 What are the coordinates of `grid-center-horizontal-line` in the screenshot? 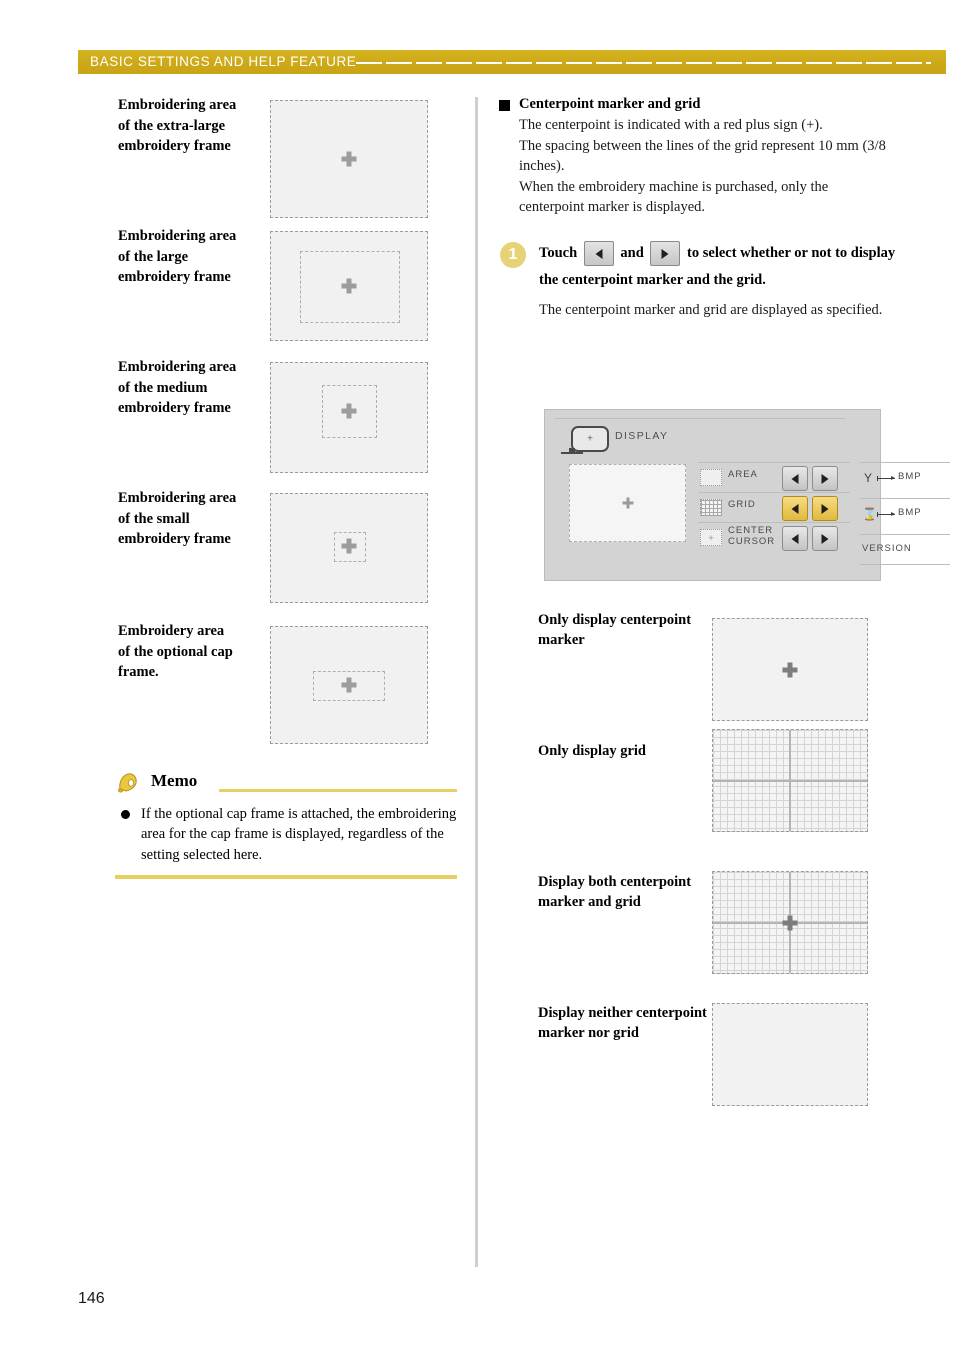 It's located at (790, 780).